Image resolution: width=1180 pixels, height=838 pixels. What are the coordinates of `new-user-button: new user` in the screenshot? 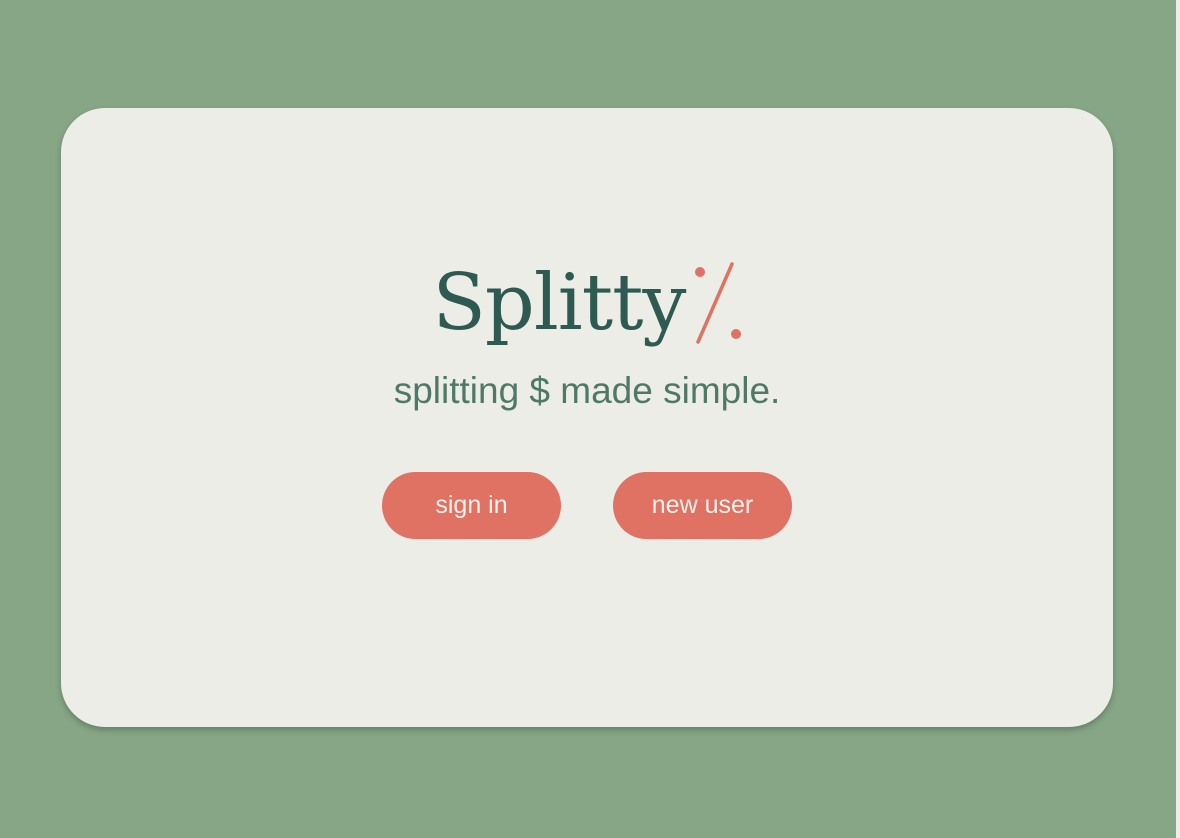 It's located at (702, 505).